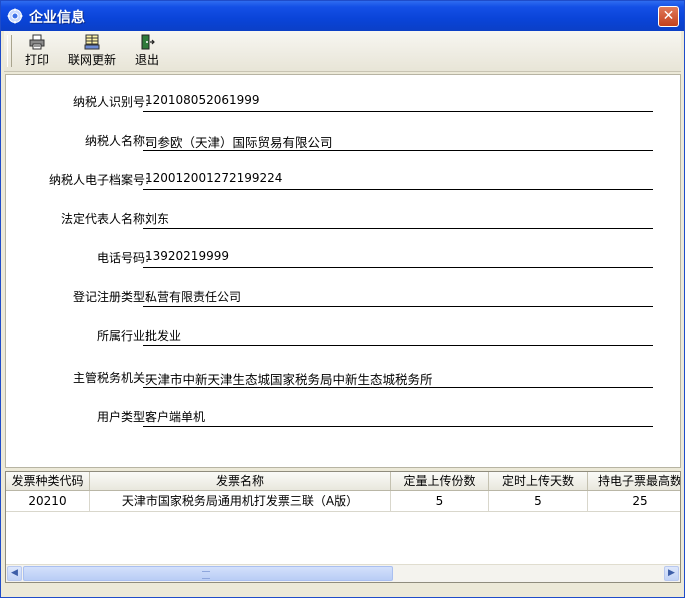 The image size is (685, 598). Describe the element at coordinates (336, 334) in the screenshot. I see `field-industry: 所属行业: 批发业` at that location.